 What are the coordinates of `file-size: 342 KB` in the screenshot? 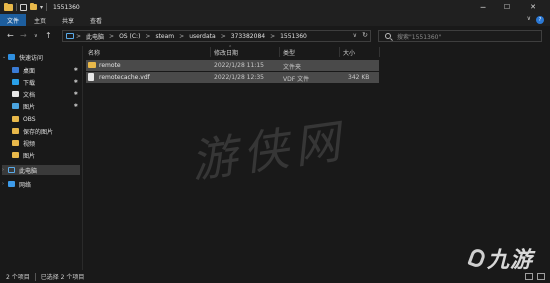 It's located at (359, 77).